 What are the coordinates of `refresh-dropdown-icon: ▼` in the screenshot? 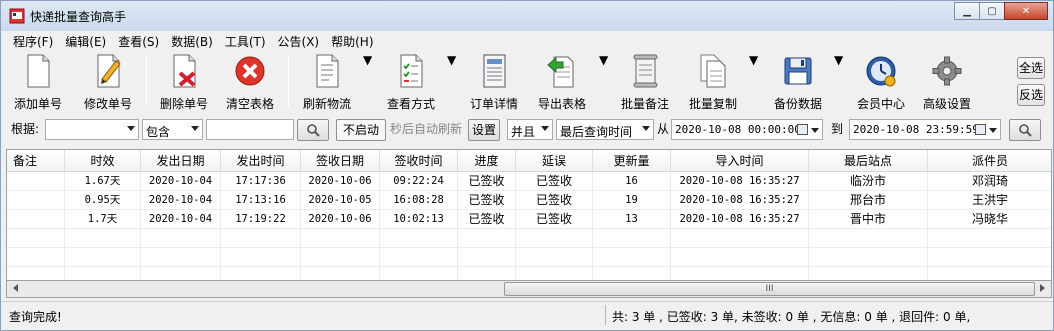 It's located at (367, 82).